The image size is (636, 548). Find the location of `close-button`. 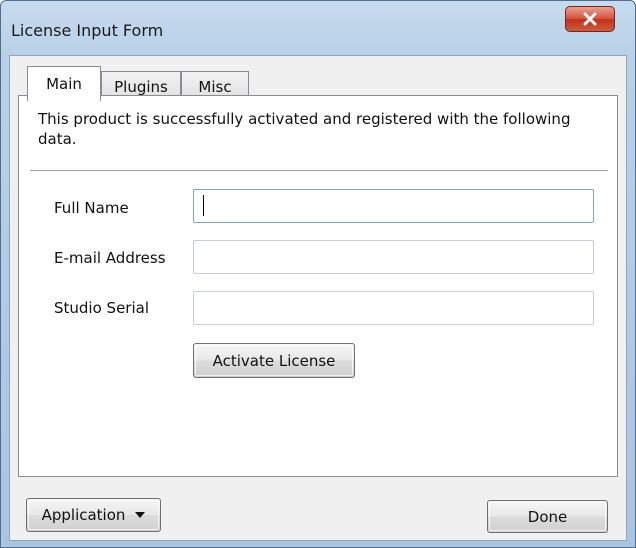

close-button is located at coordinates (590, 19).